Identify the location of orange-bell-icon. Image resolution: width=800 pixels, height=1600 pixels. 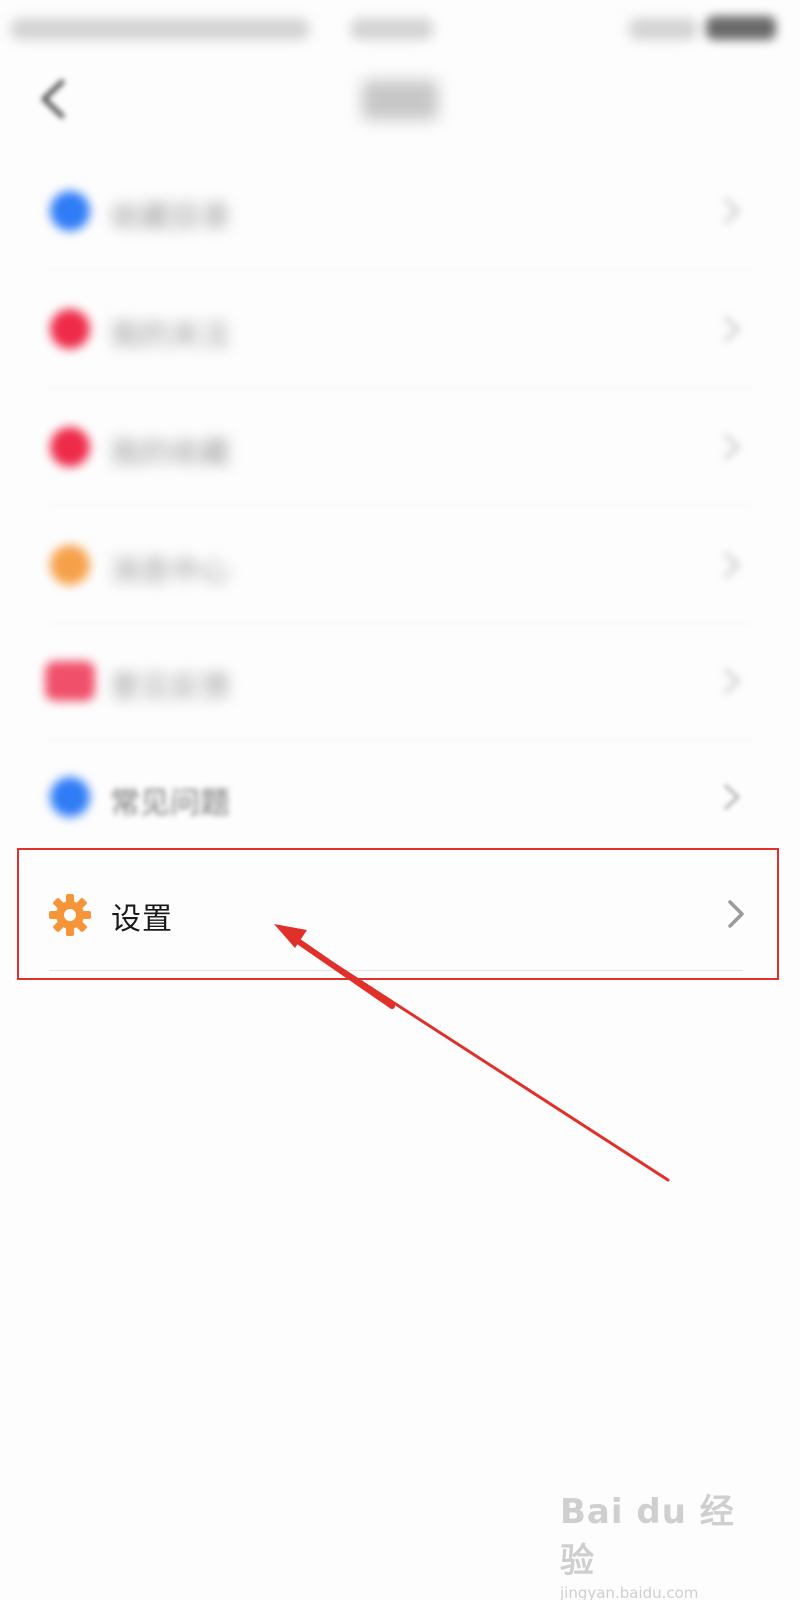
(70, 565).